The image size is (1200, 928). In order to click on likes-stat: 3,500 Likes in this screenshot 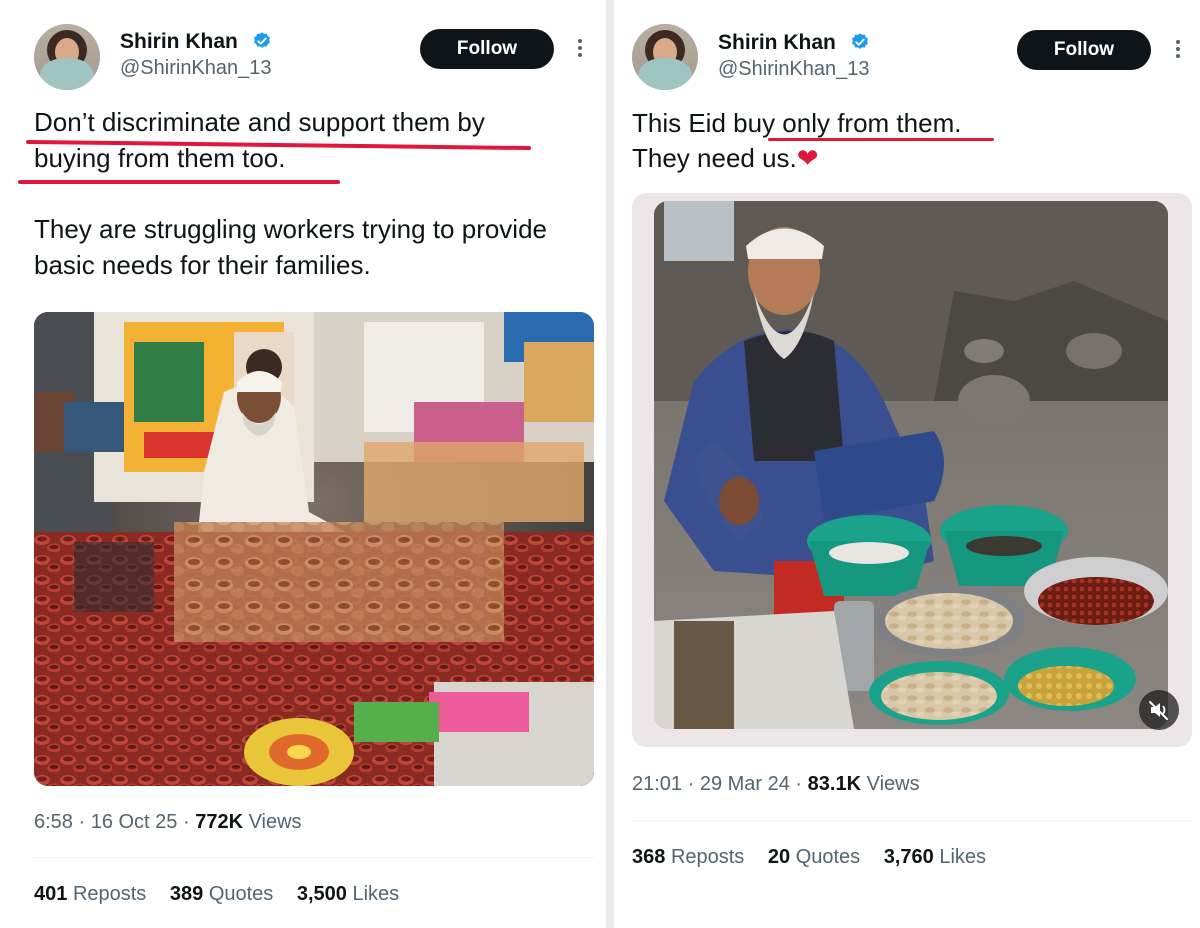, I will do `click(348, 894)`.